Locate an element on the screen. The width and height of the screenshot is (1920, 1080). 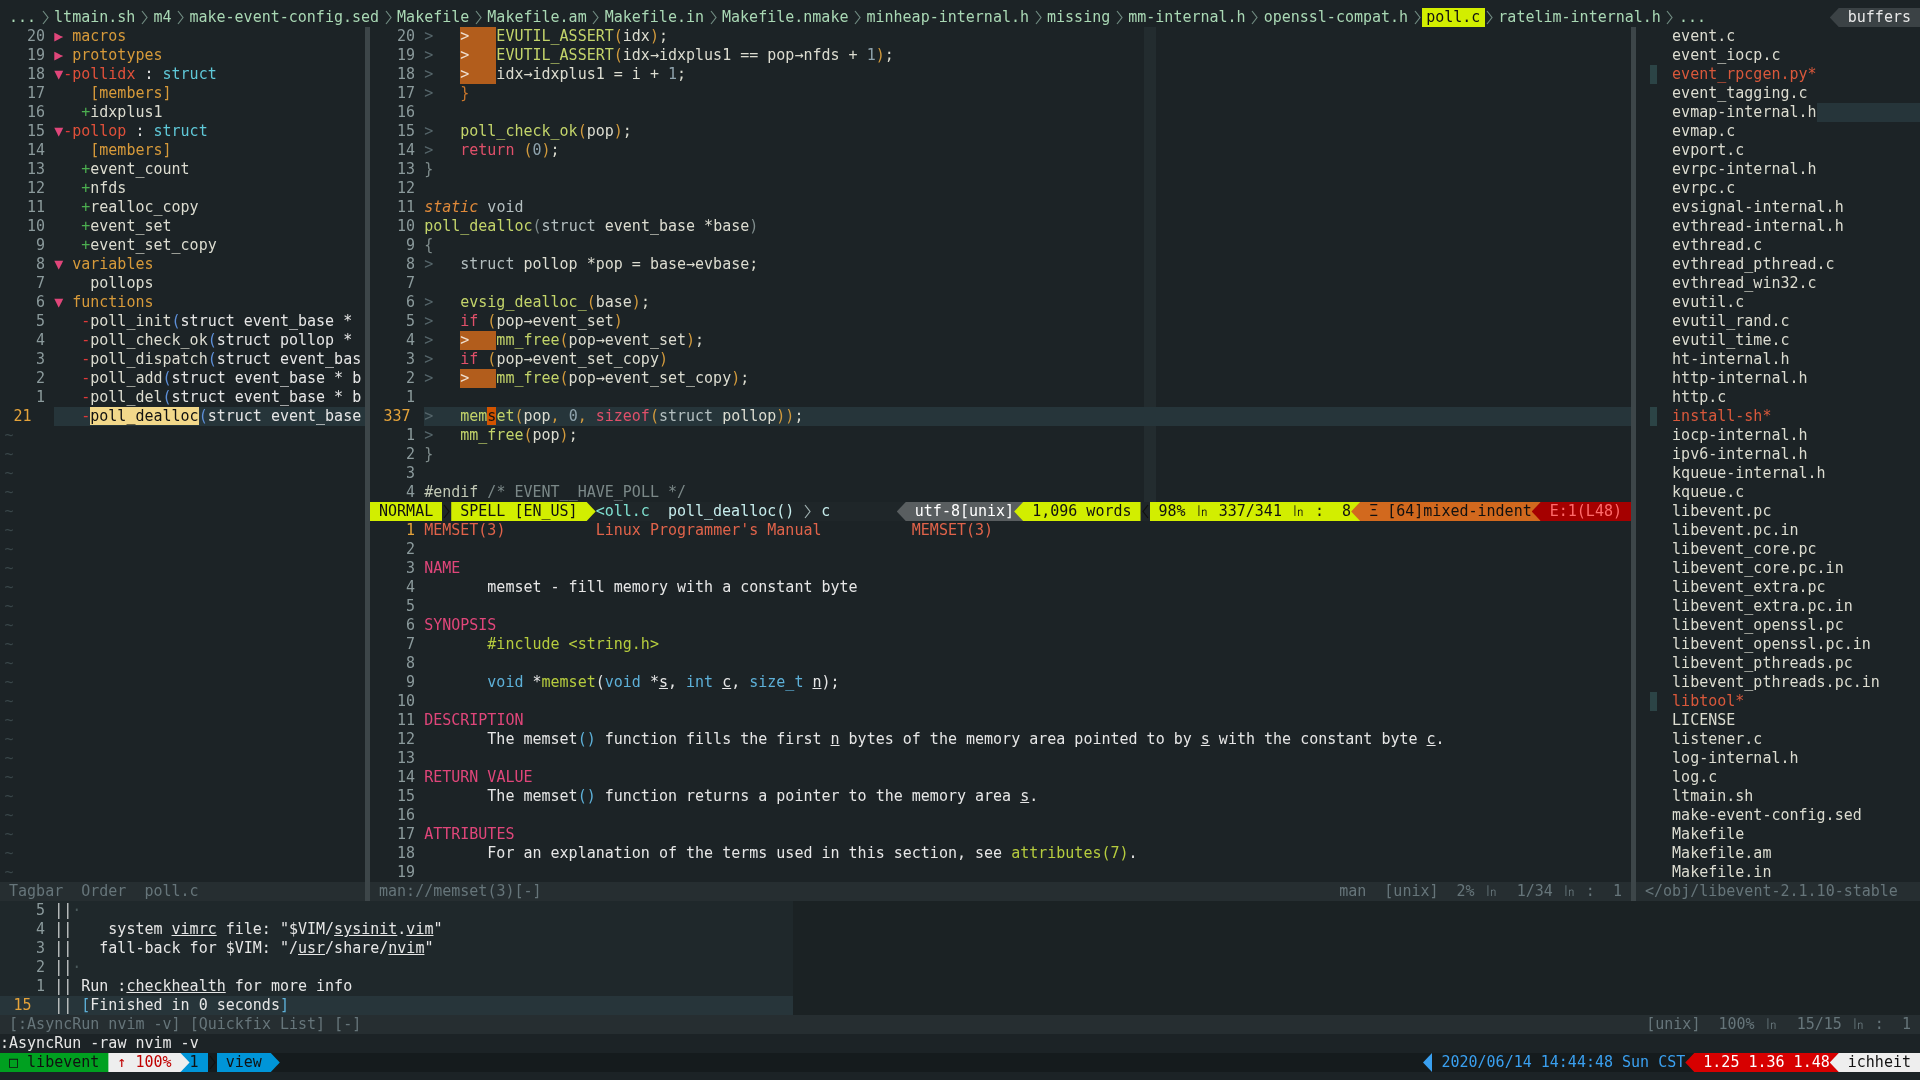
file-item: listener.c is located at coordinates (1717, 739).